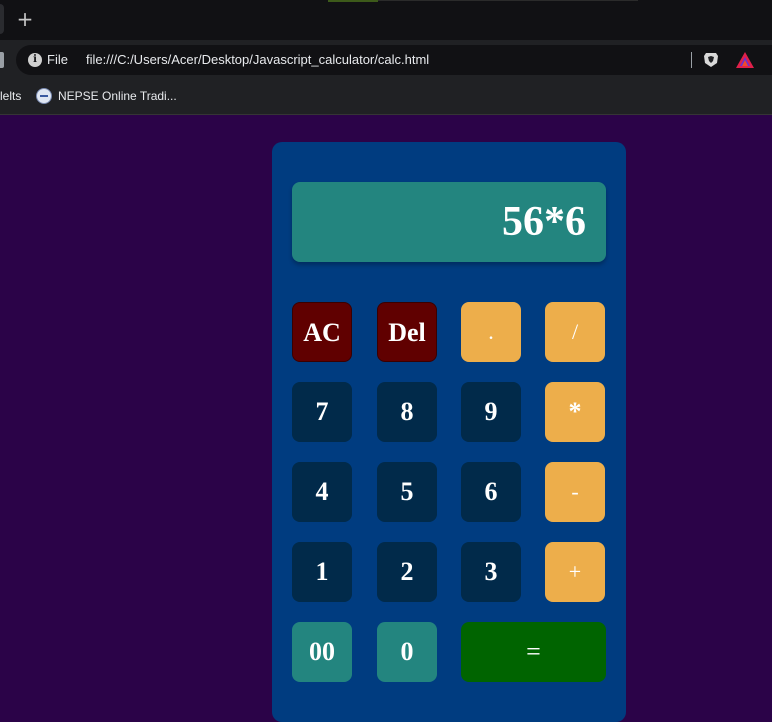 The width and height of the screenshot is (772, 722). I want to click on digit-7-button: 7, so click(322, 412).